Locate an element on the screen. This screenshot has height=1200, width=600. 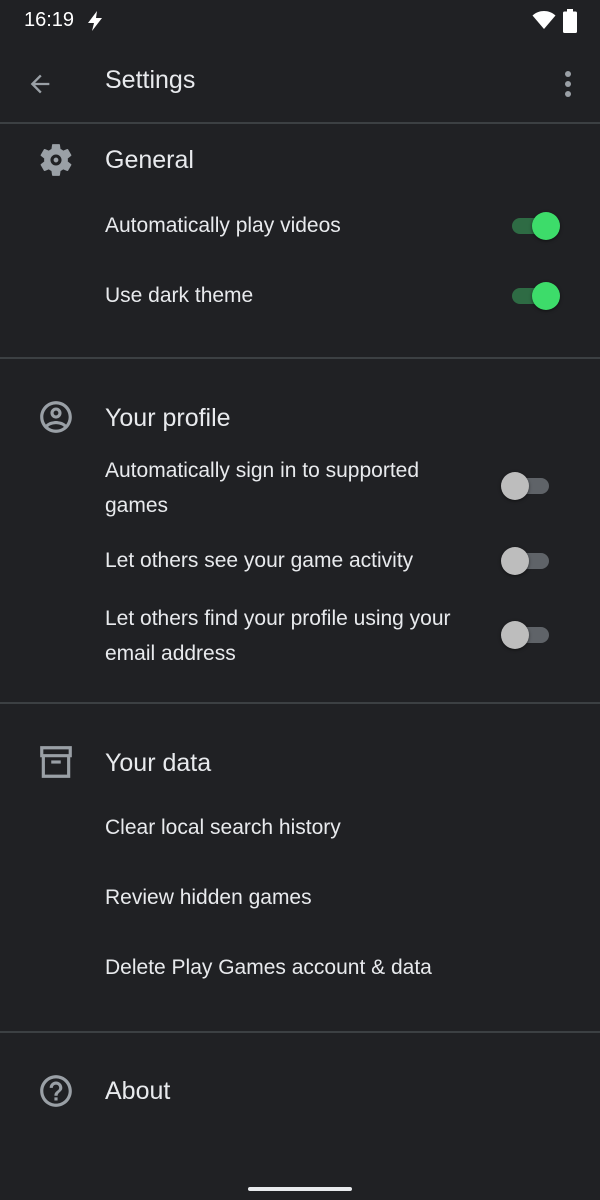
game-activity-switch is located at coordinates (525, 561).